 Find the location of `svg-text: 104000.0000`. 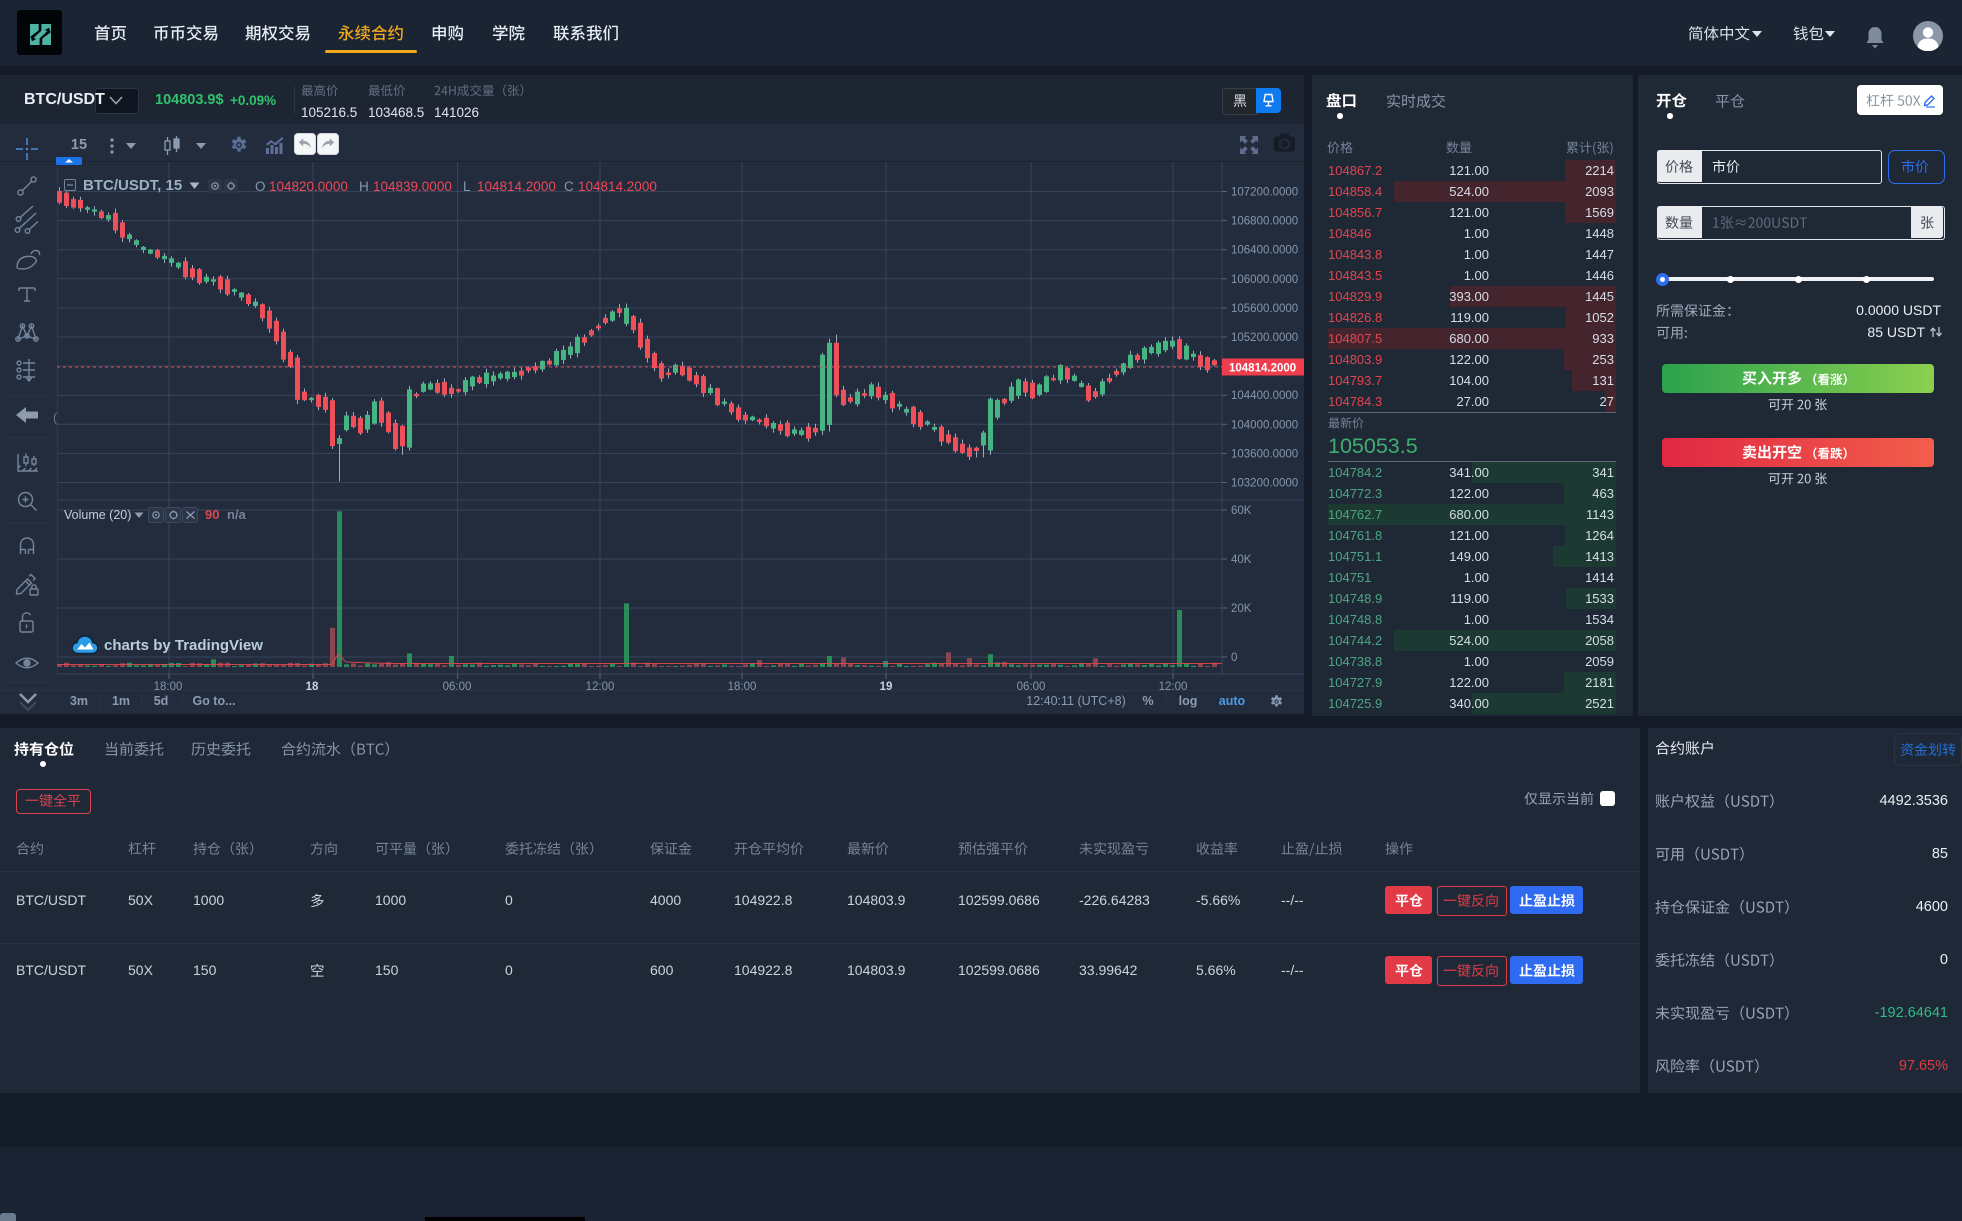

svg-text: 104000.0000 is located at coordinates (1264, 425).